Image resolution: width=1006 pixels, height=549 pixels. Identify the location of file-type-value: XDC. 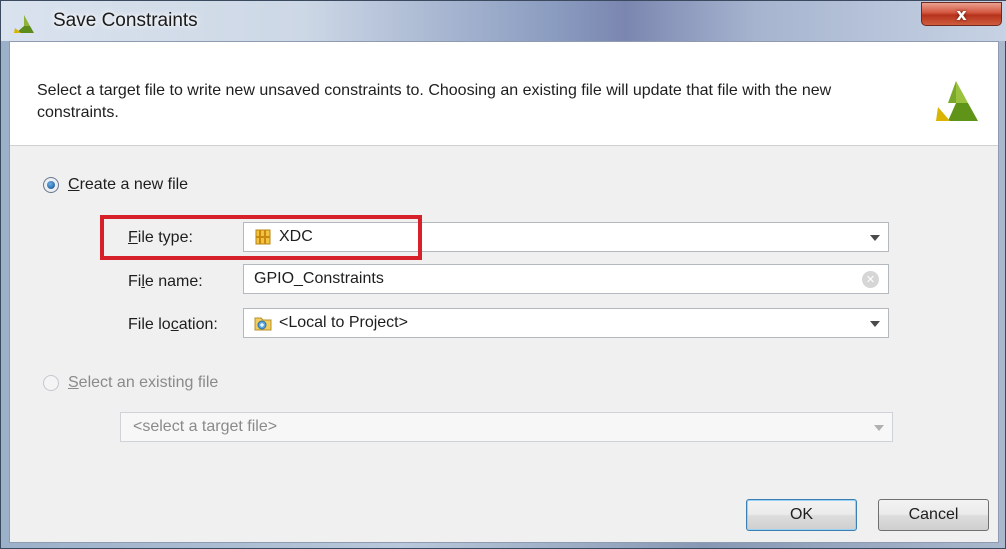
(296, 236).